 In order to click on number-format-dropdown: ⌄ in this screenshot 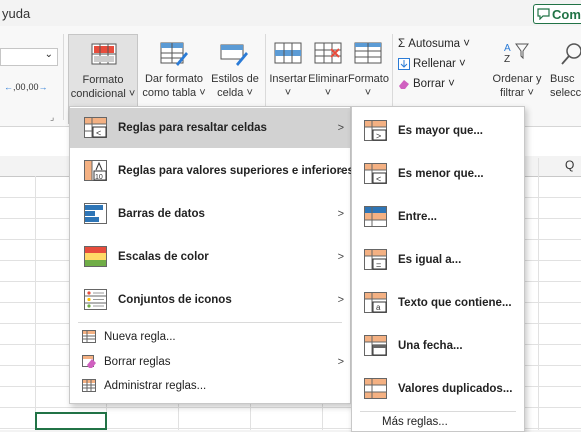, I will do `click(29, 57)`.